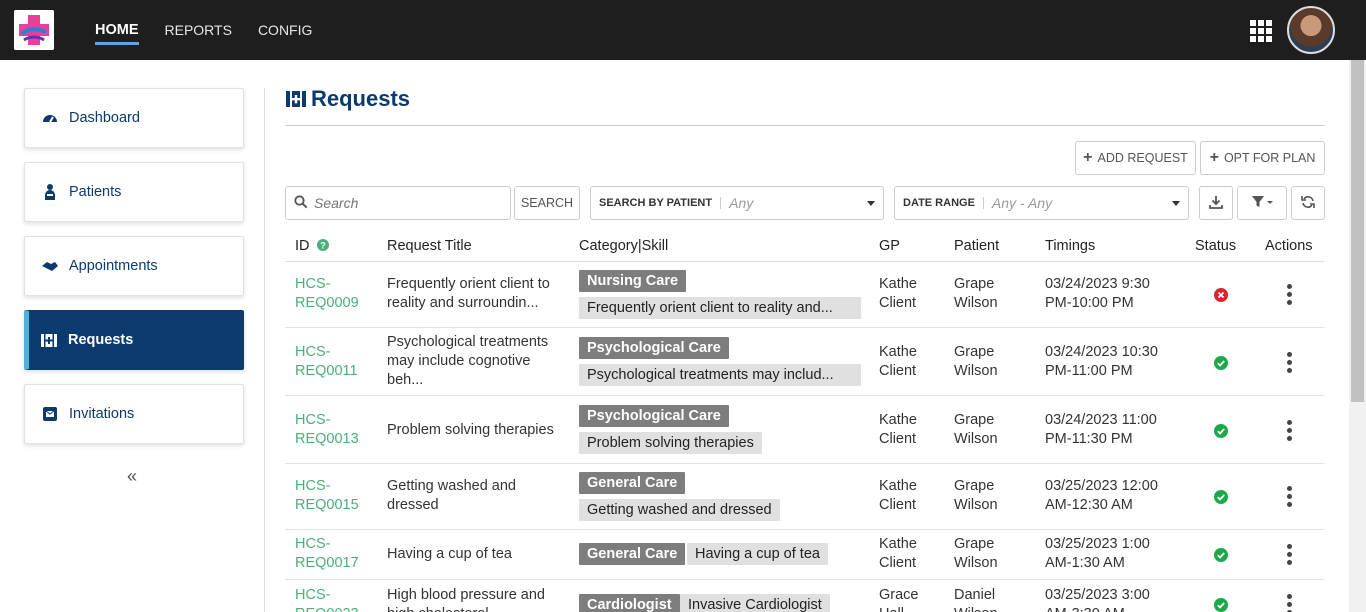 The image size is (1366, 612). I want to click on app-logo, so click(34, 30).